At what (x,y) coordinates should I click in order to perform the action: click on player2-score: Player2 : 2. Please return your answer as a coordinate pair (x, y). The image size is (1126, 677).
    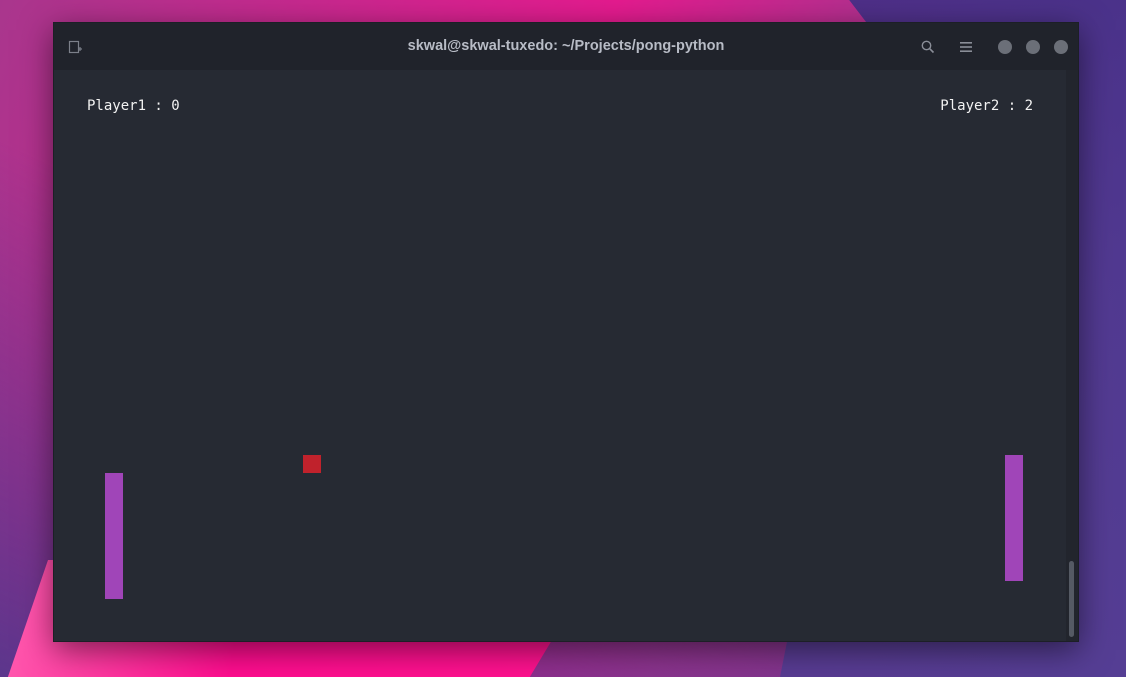
    Looking at the image, I should click on (986, 106).